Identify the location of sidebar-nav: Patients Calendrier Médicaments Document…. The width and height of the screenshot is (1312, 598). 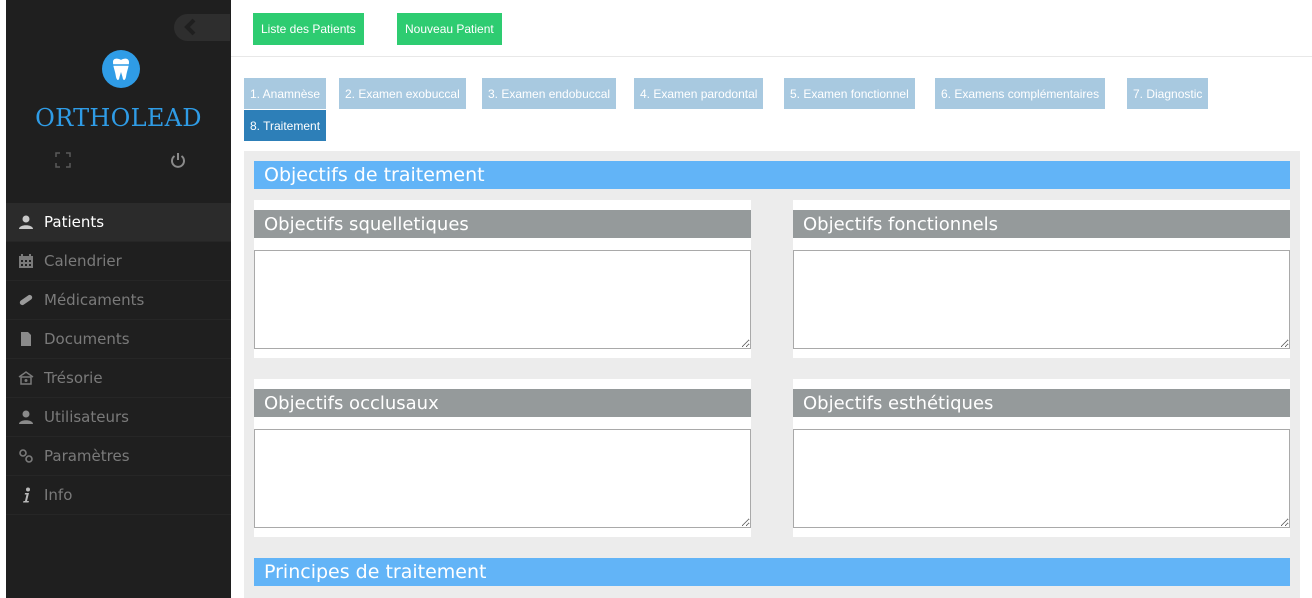
(118, 359).